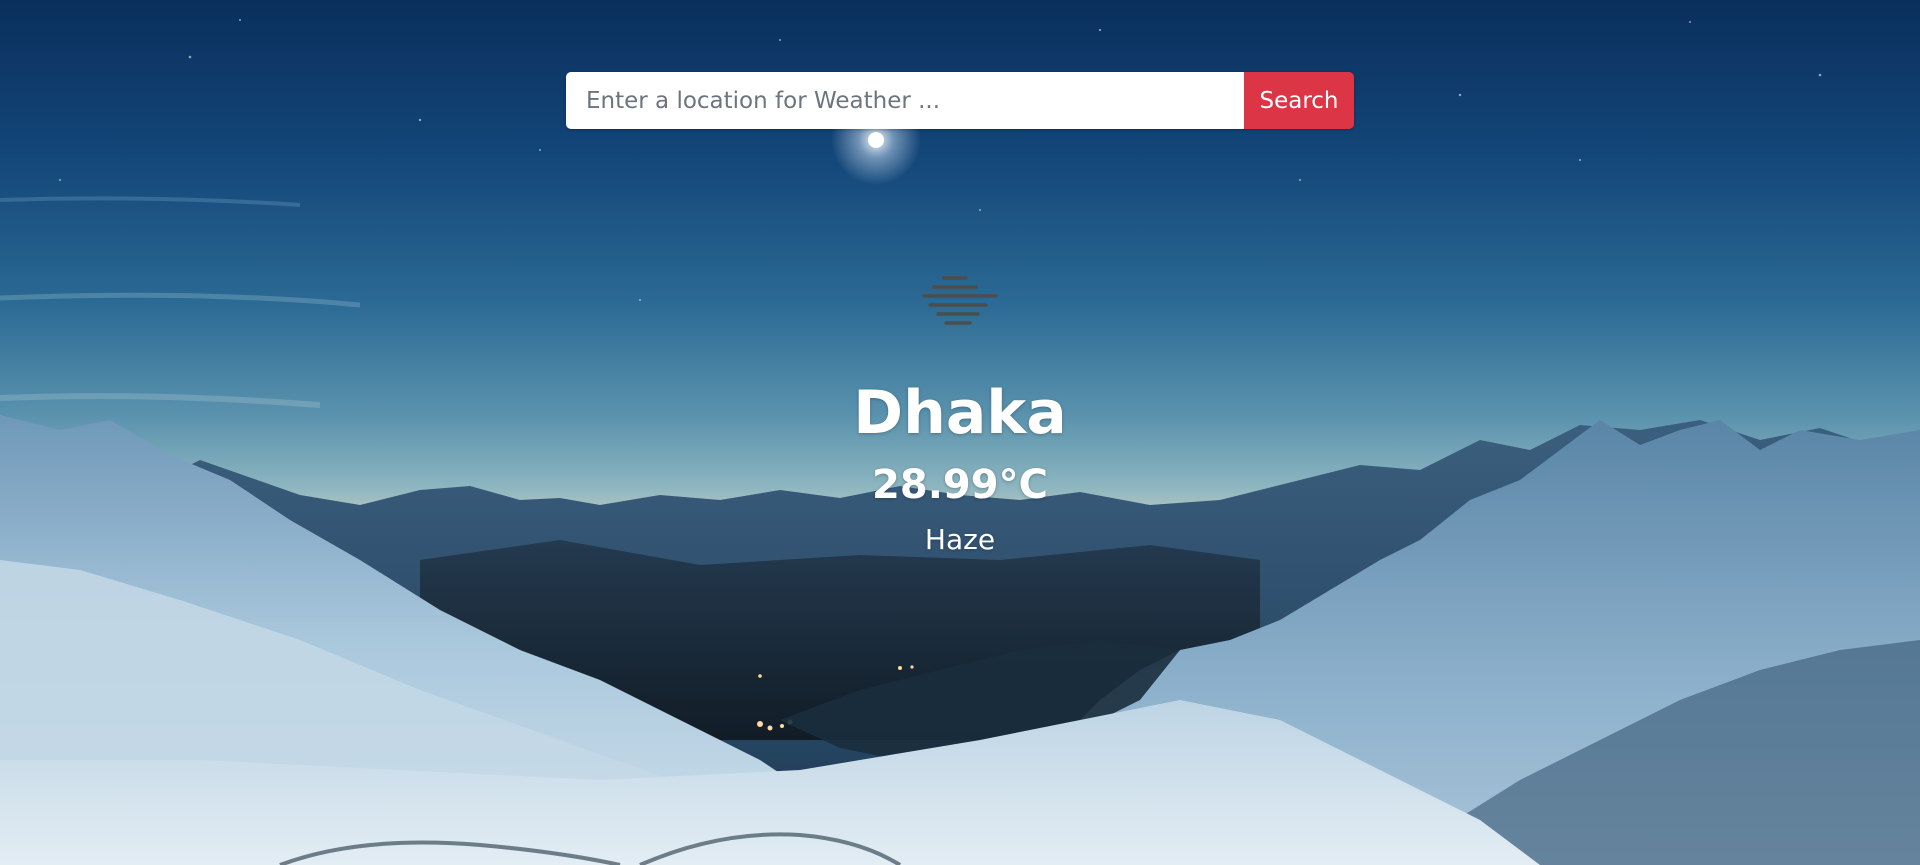 The image size is (1920, 865). I want to click on search-bar: Search, so click(960, 100).